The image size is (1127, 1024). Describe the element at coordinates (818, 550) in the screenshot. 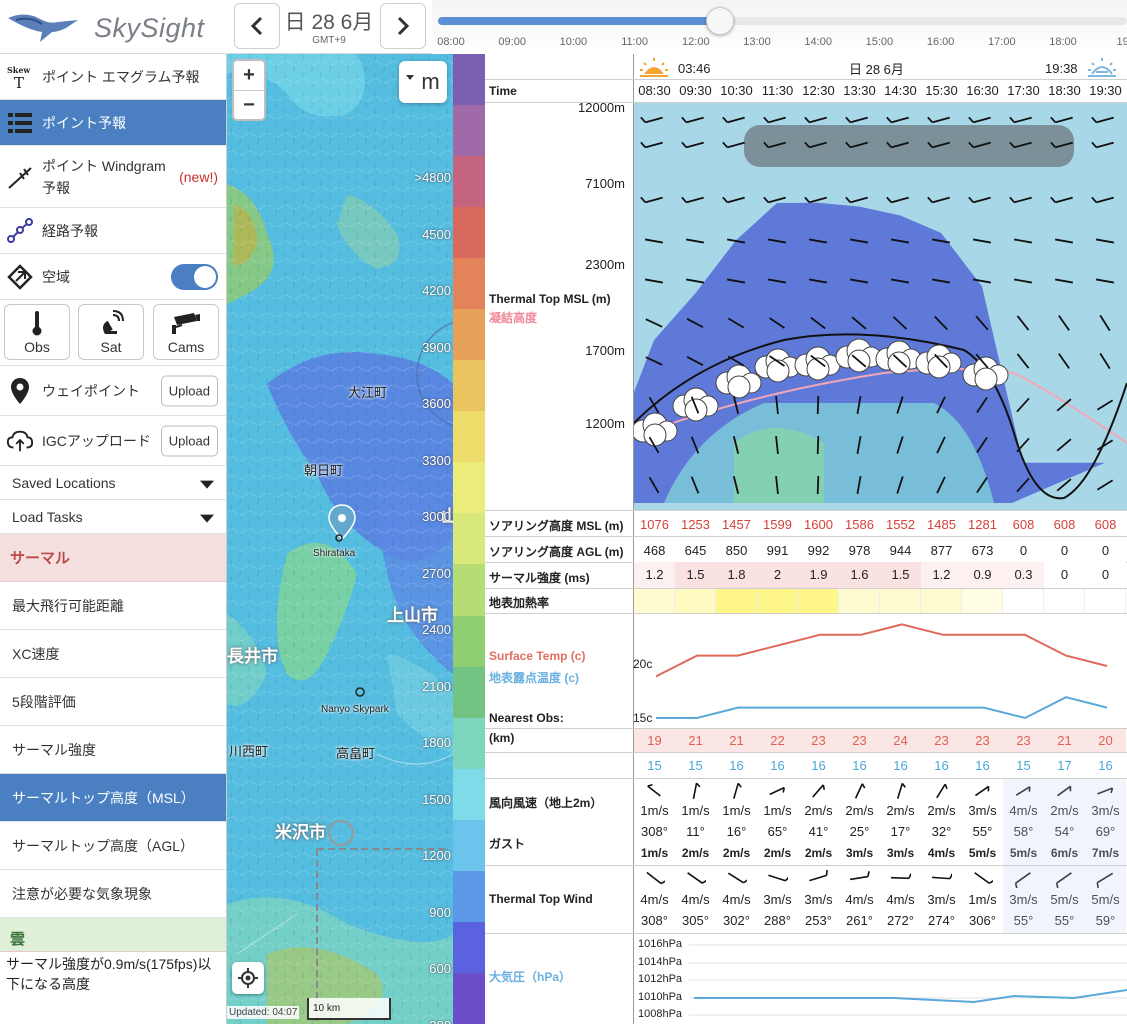

I see `soar-agl-cell: 992` at that location.